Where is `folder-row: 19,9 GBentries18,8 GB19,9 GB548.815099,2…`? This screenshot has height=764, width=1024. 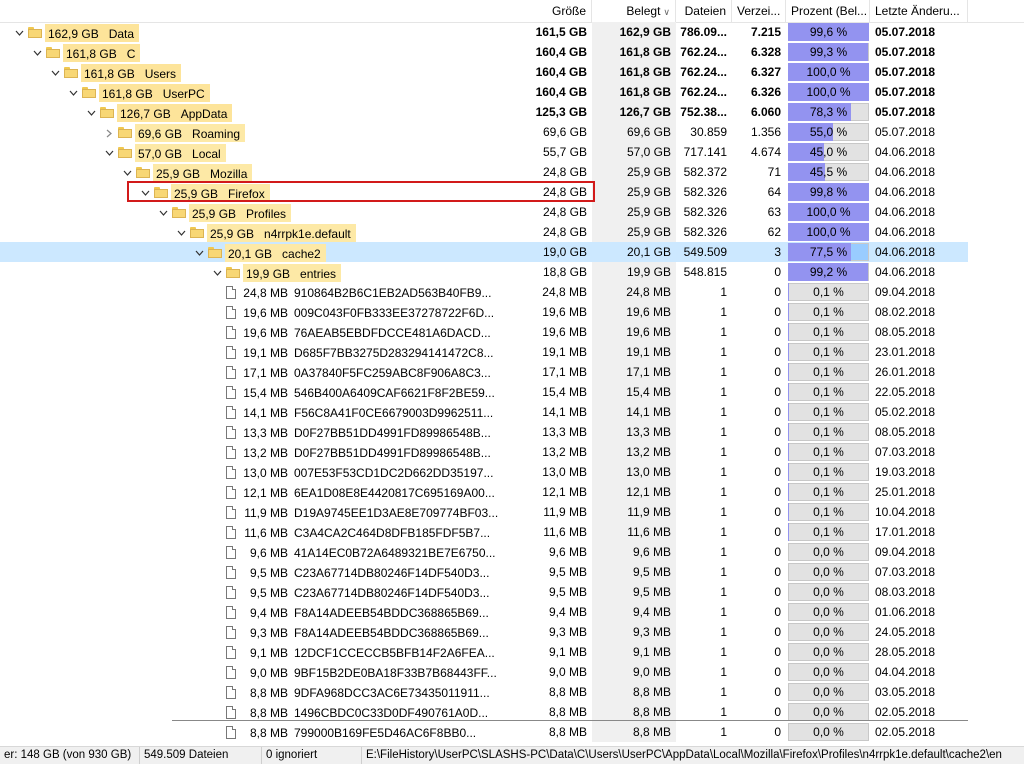 folder-row: 19,9 GBentries18,8 GB19,9 GB548.815099,2… is located at coordinates (484, 272).